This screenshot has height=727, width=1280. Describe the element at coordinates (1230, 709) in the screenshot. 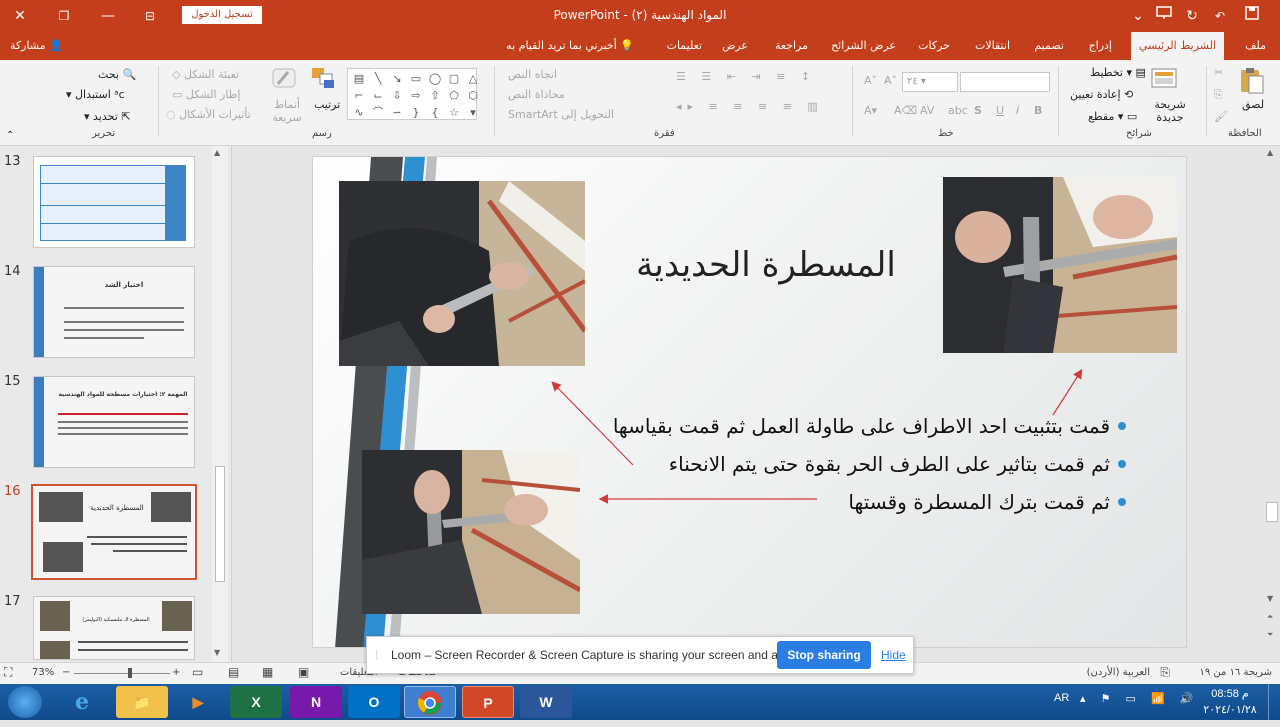

I see `clock-date: ٢٠٢٤/٠١/٢٨` at that location.